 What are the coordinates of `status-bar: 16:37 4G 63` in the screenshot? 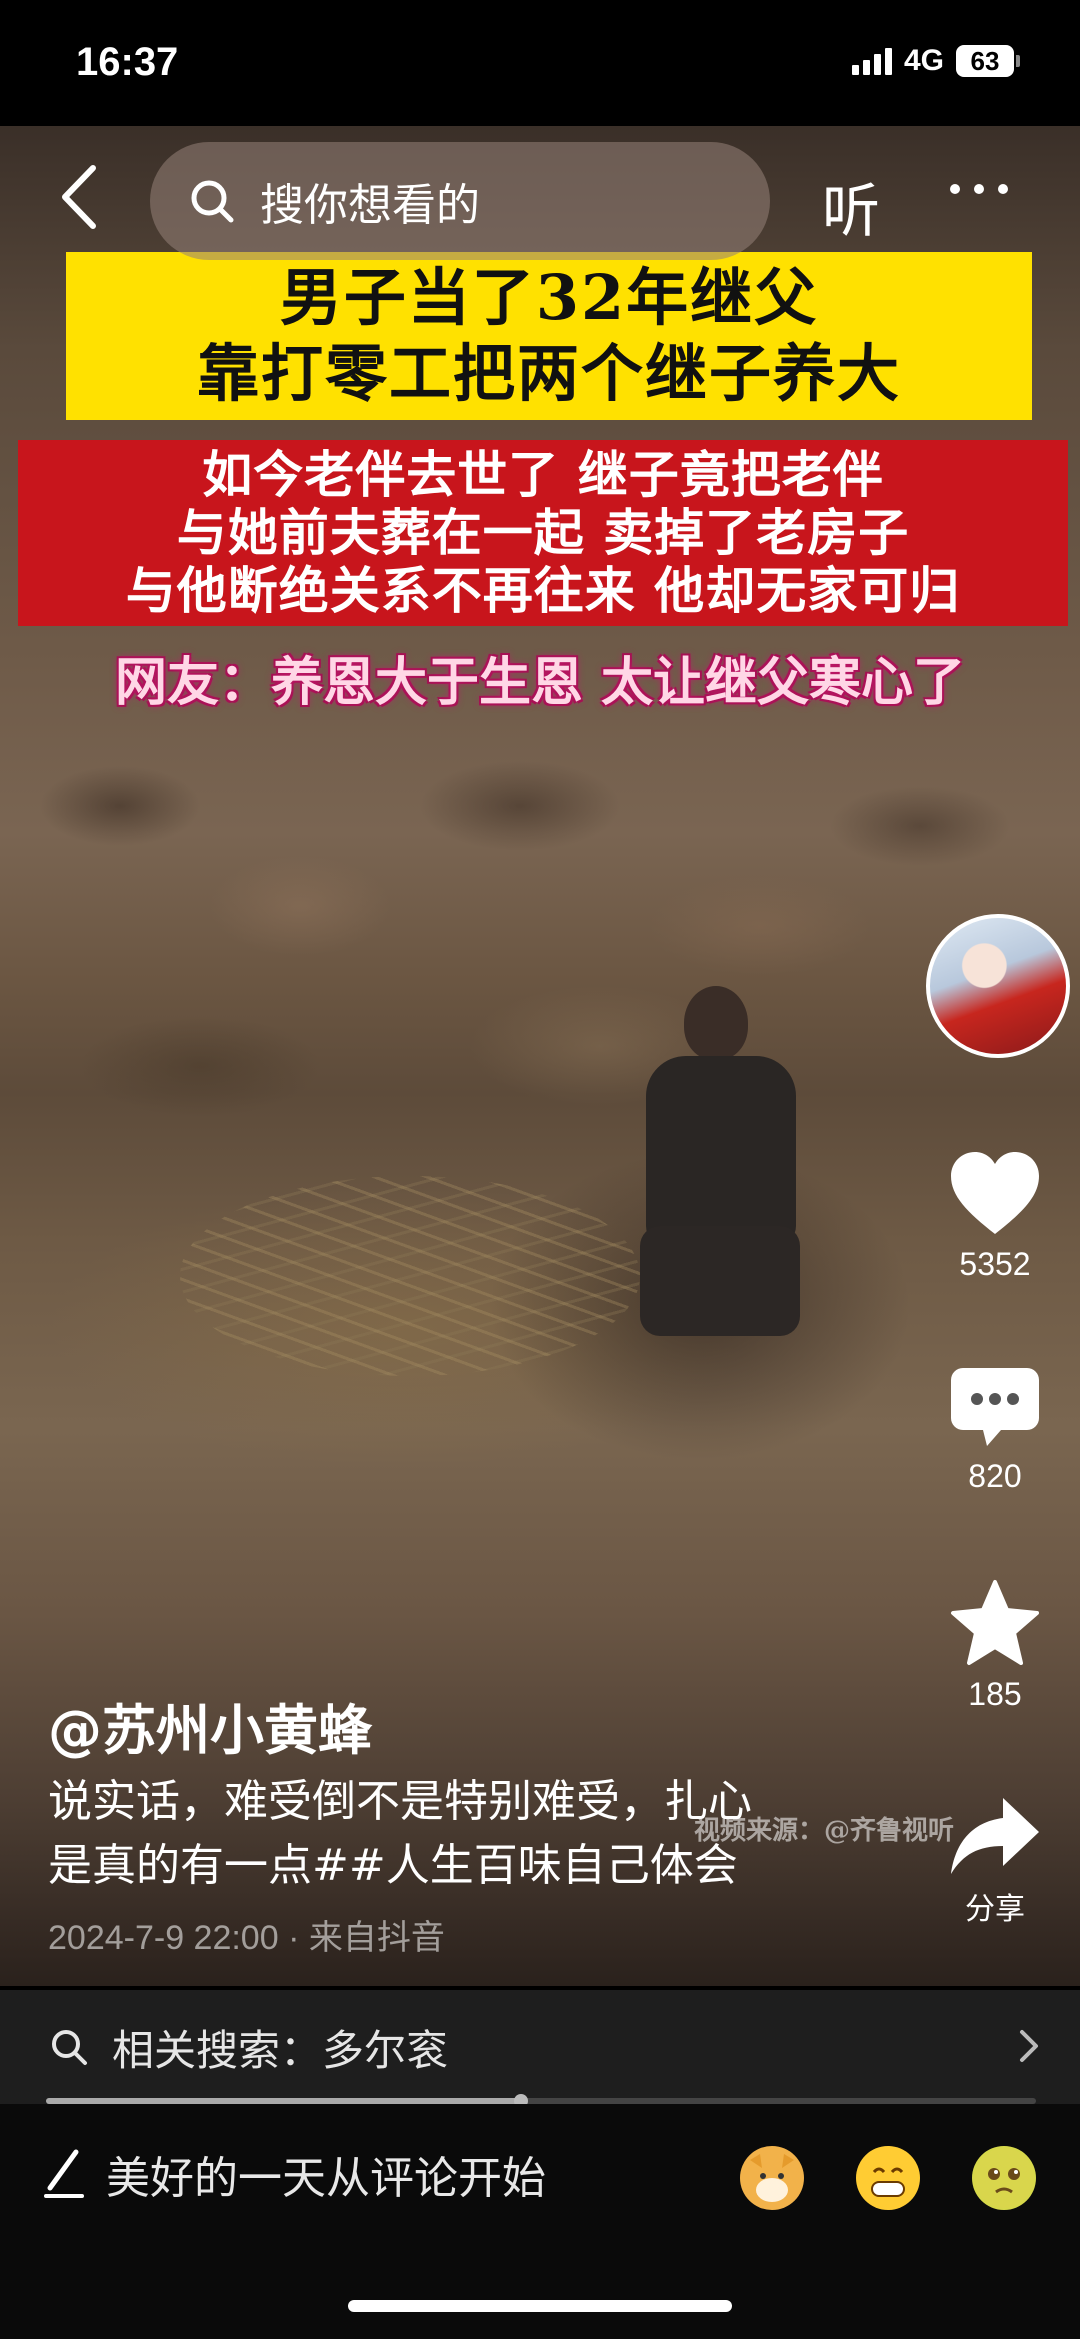 It's located at (540, 63).